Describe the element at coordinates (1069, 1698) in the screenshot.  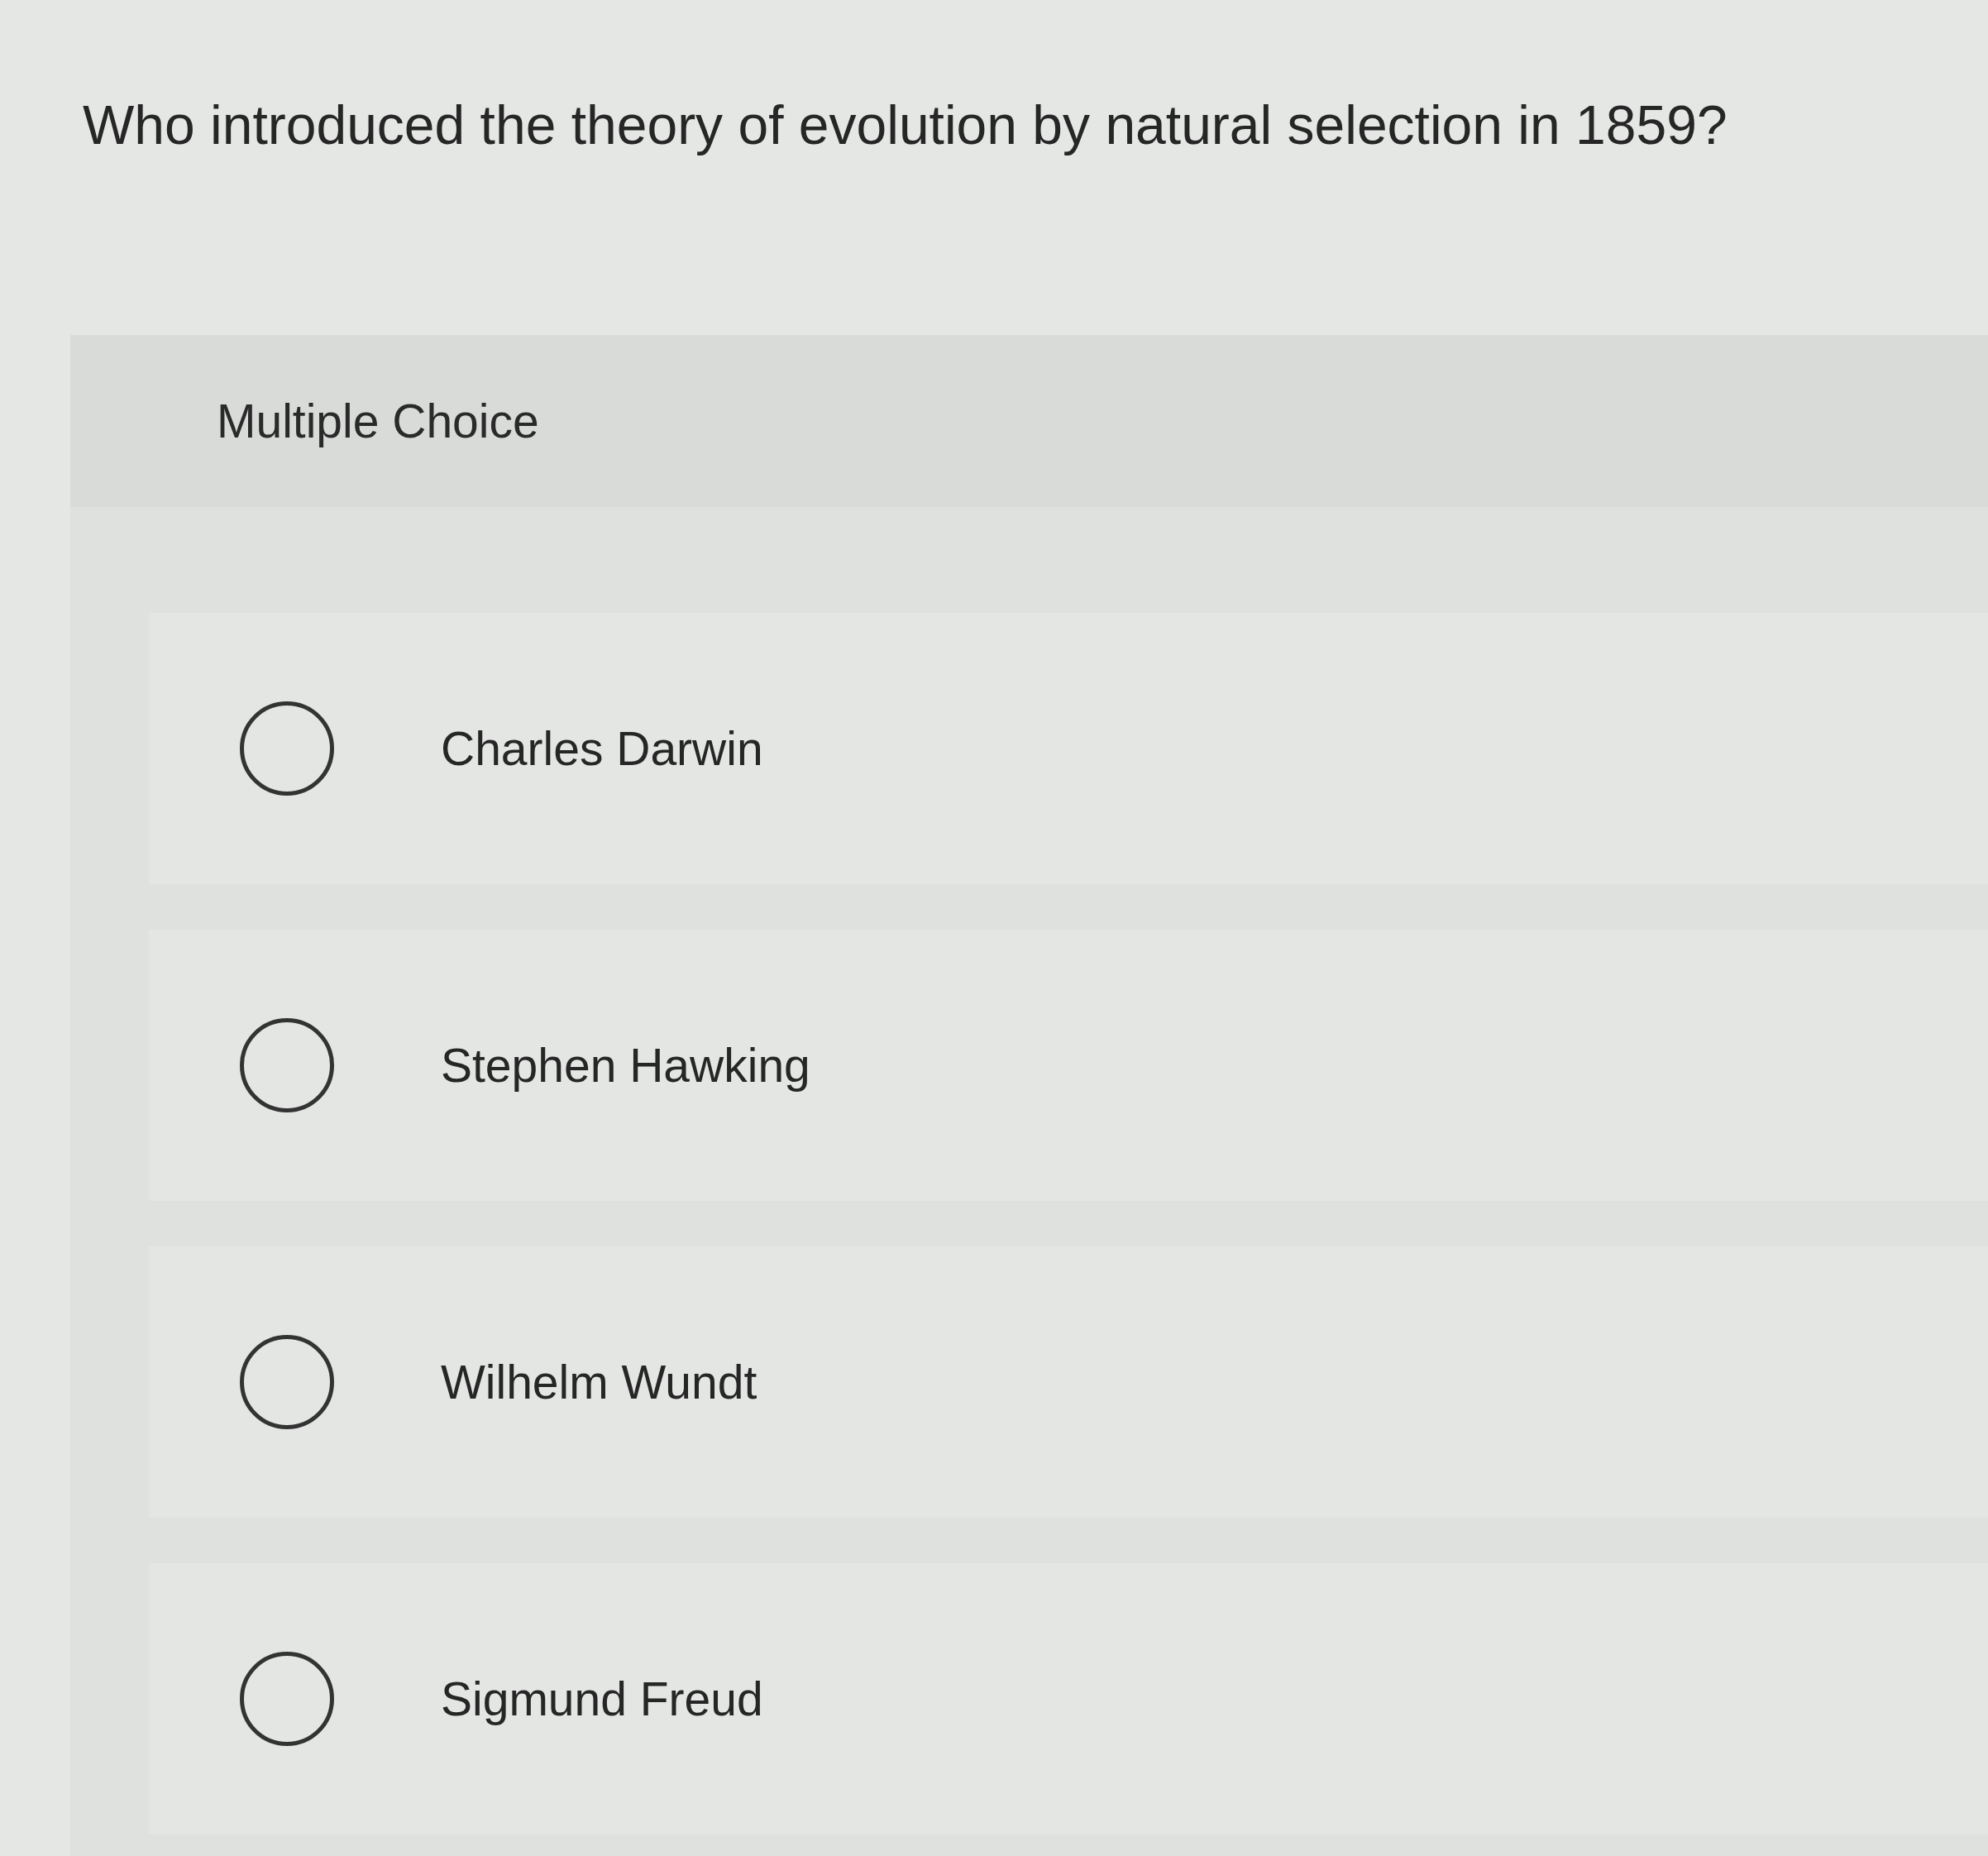
I see `answer-option: Sigmund Freud` at that location.